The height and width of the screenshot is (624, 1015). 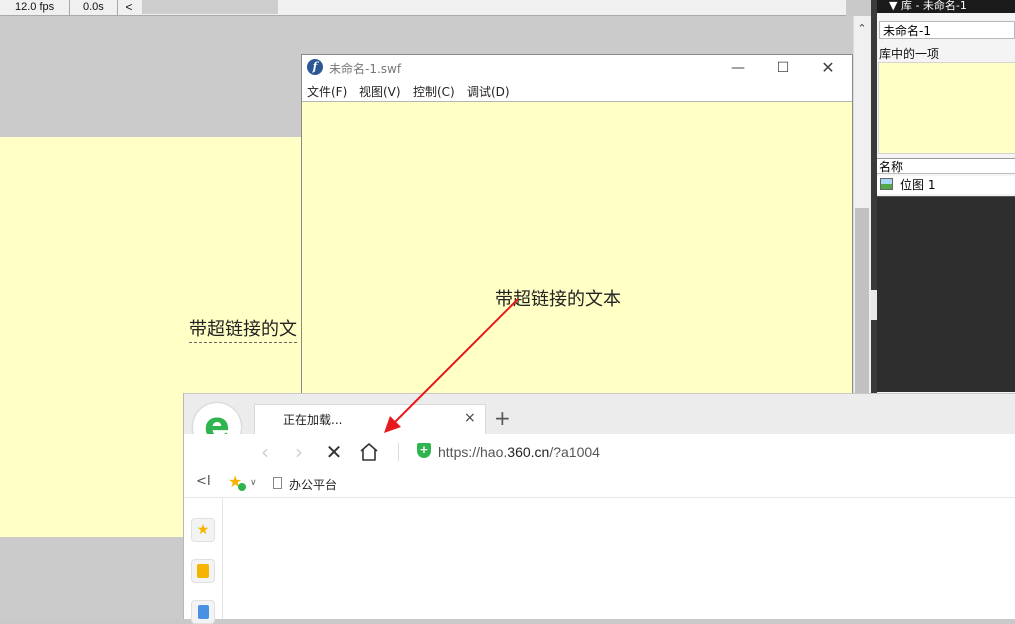 I want to click on page-icon, so click(x=277, y=483).